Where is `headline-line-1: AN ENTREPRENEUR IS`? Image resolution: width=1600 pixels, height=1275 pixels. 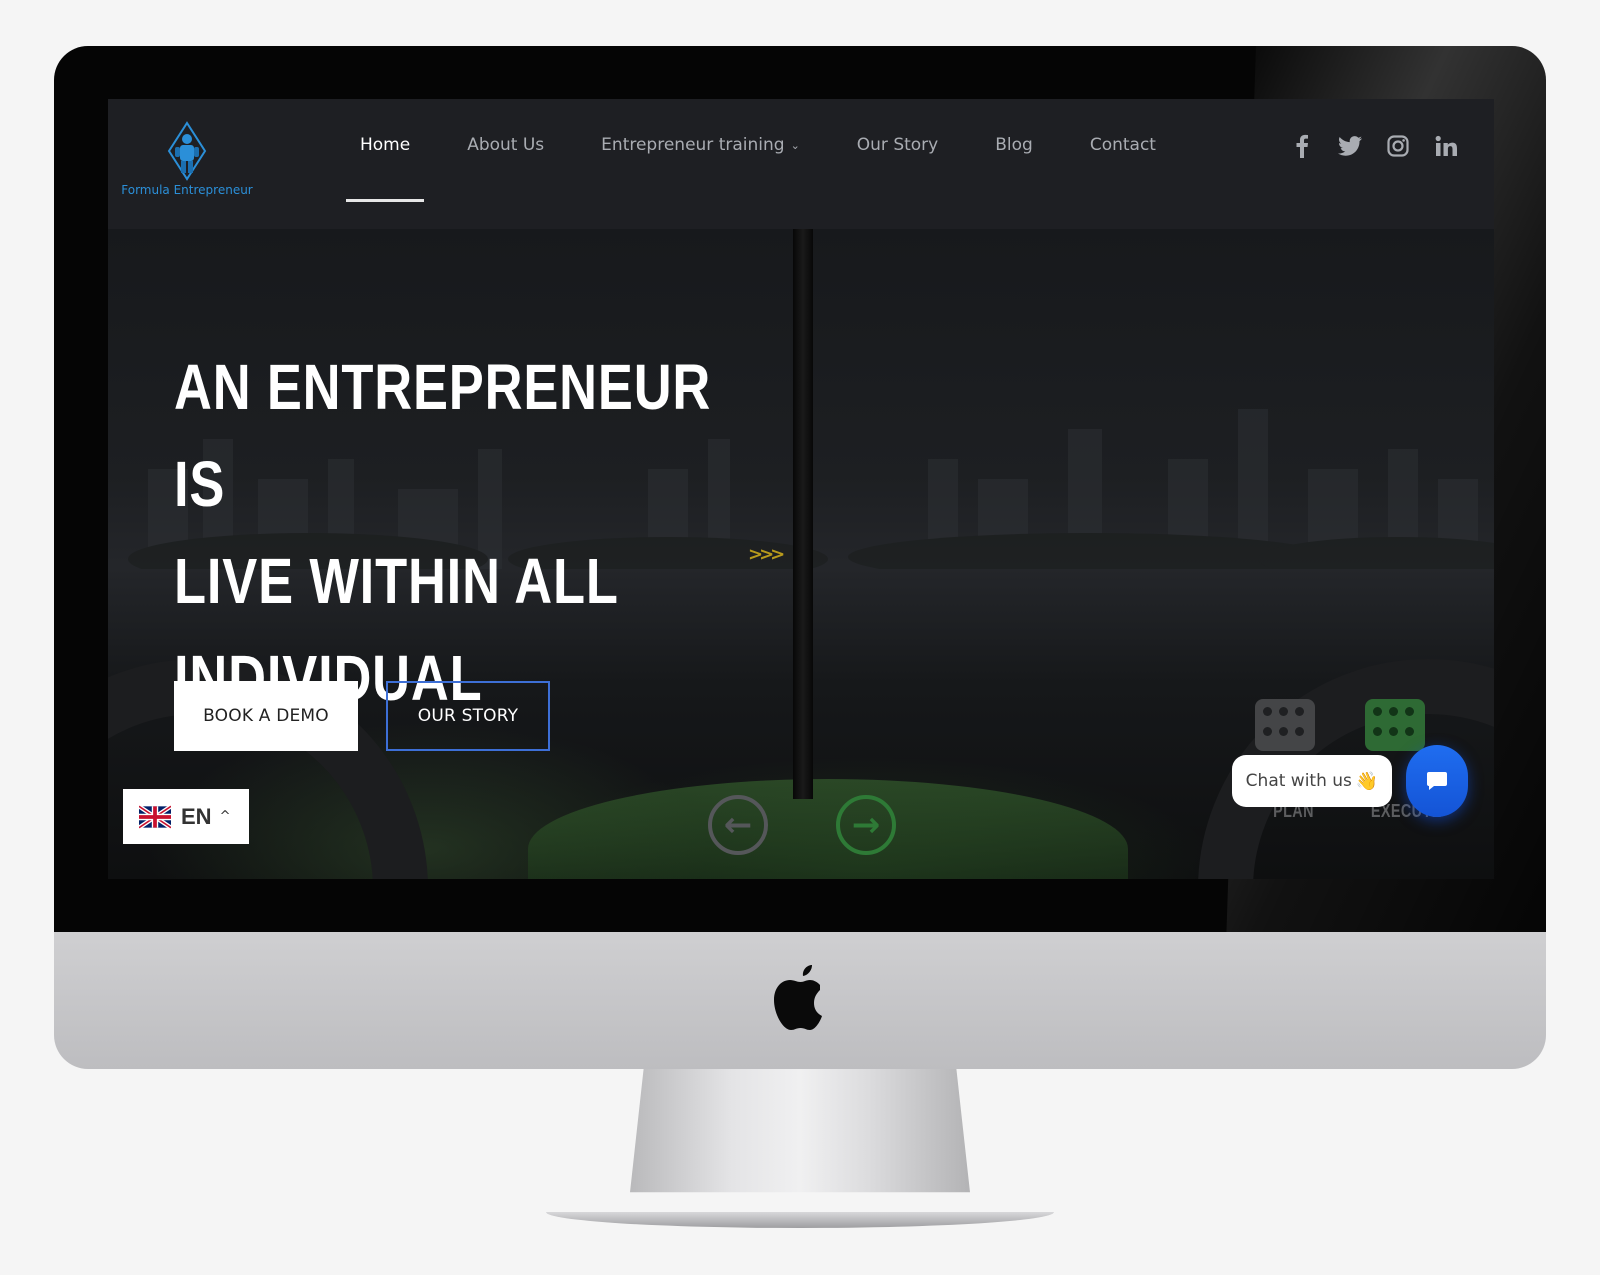
headline-line-1: AN ENTREPRENEUR IS is located at coordinates (443, 435).